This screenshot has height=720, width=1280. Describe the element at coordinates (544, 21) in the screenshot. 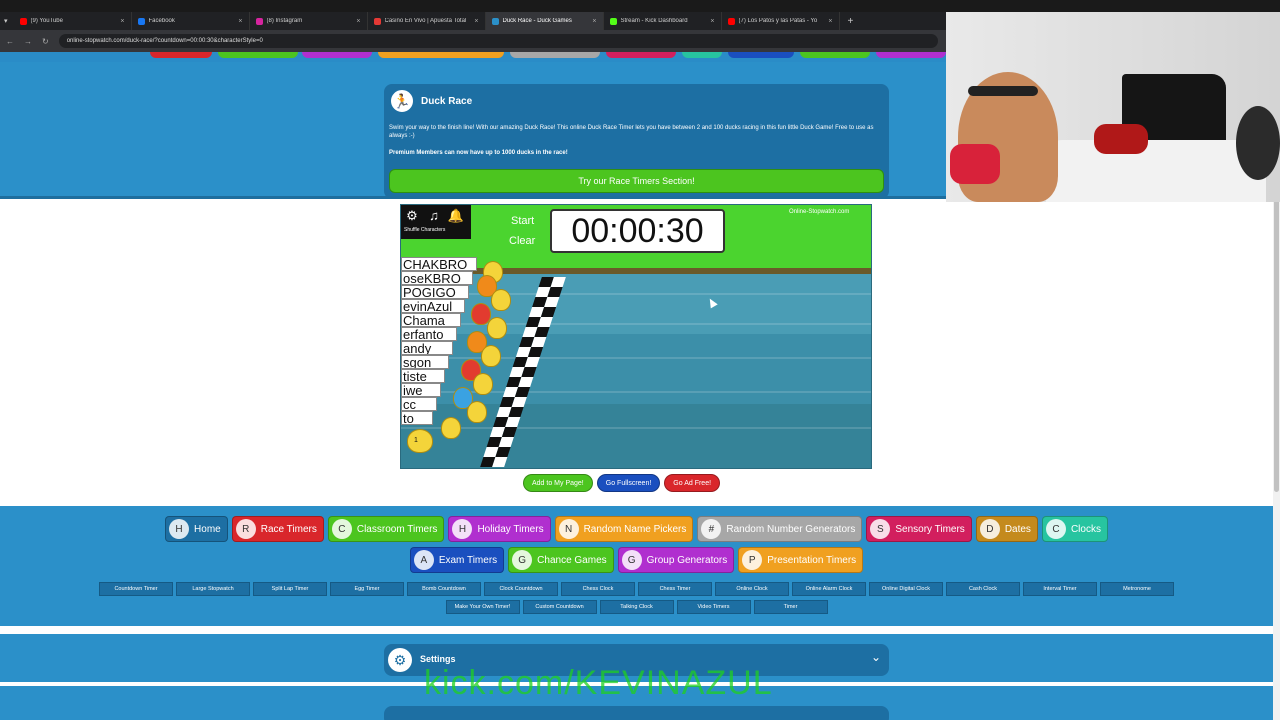

I see `browser-tab: Duck Race - Duck Games ×` at that location.